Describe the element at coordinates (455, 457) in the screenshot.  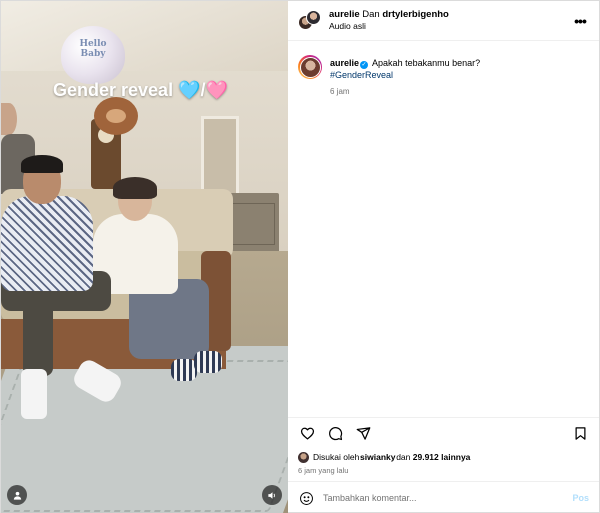
I see `likes-suffix: lainnya` at that location.